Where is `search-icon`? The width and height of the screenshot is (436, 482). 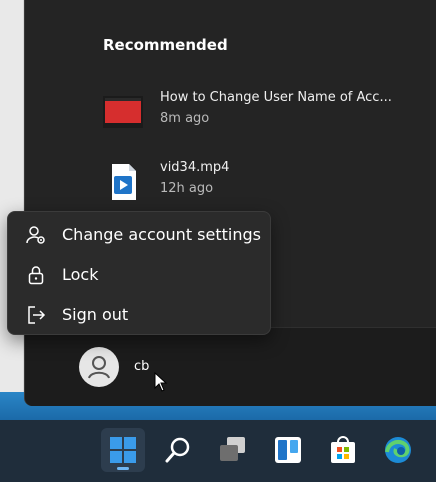
search-icon is located at coordinates (177, 450).